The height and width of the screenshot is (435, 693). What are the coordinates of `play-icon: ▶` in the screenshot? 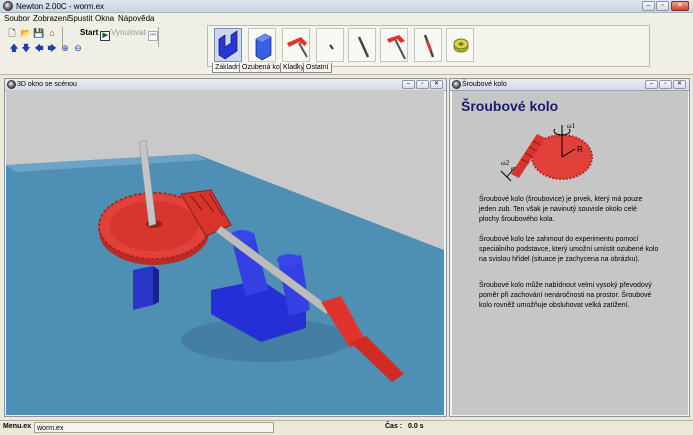 It's located at (105, 36).